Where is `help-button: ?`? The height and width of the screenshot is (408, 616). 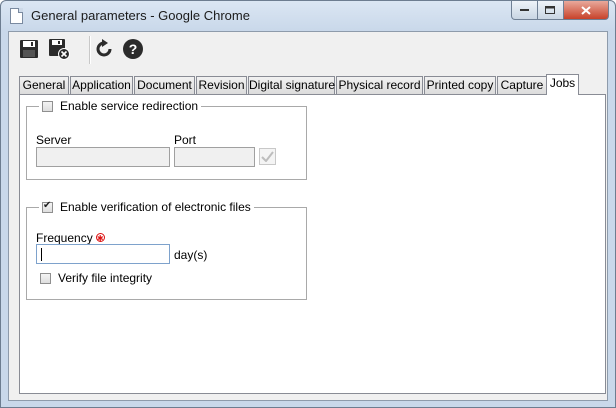
help-button: ? is located at coordinates (133, 49).